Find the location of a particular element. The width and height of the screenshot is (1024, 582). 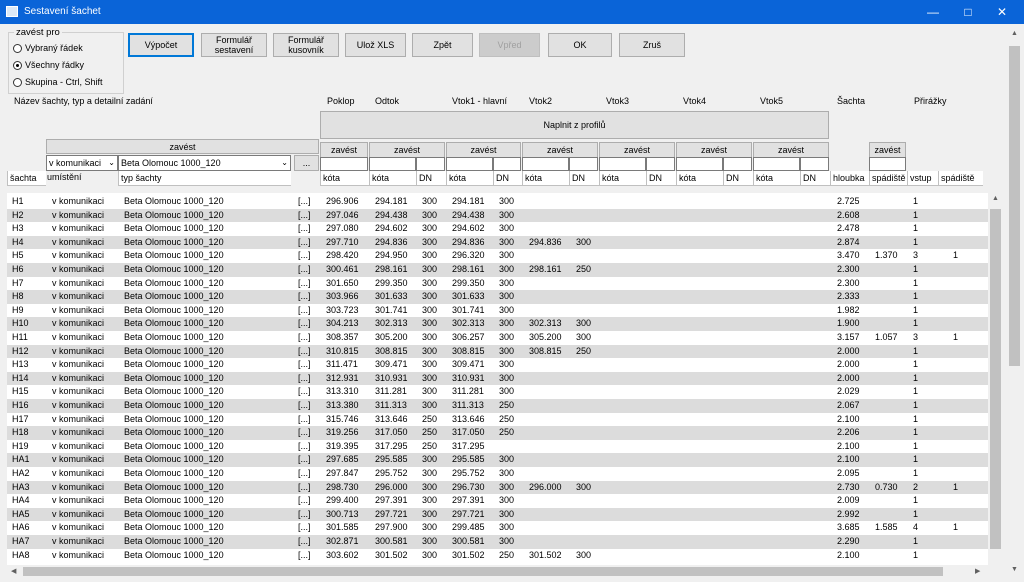

scroll-down-icon: ▼ is located at coordinates (1014, 569).